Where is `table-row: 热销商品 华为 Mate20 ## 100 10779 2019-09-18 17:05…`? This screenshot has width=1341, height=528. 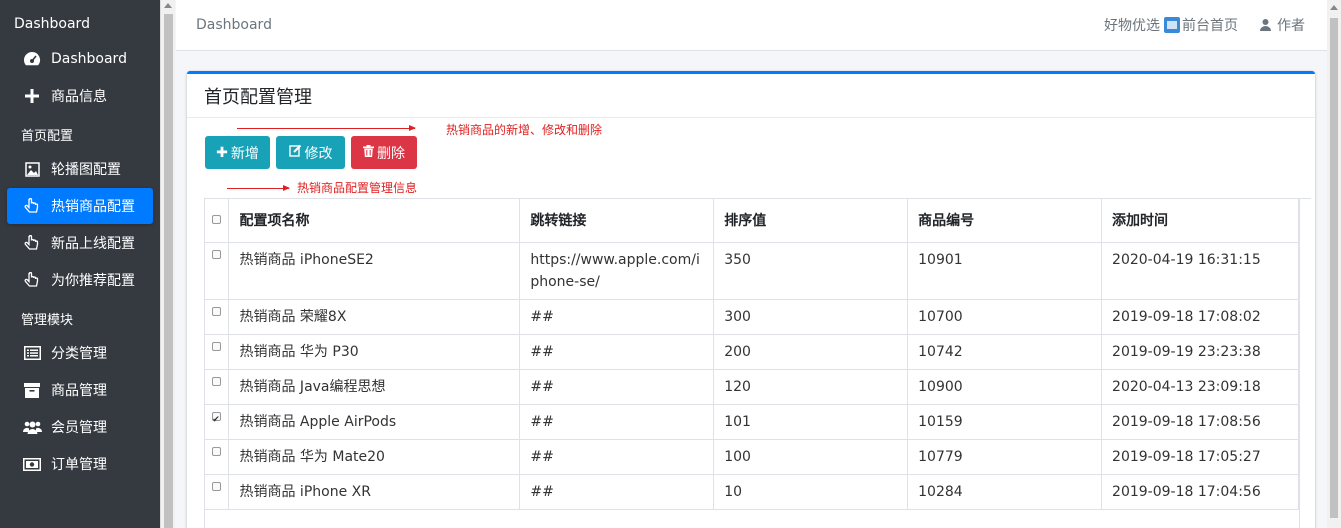
table-row: 热销商品 华为 Mate20 ## 100 10779 2019-09-18 17:05… is located at coordinates (752, 456).